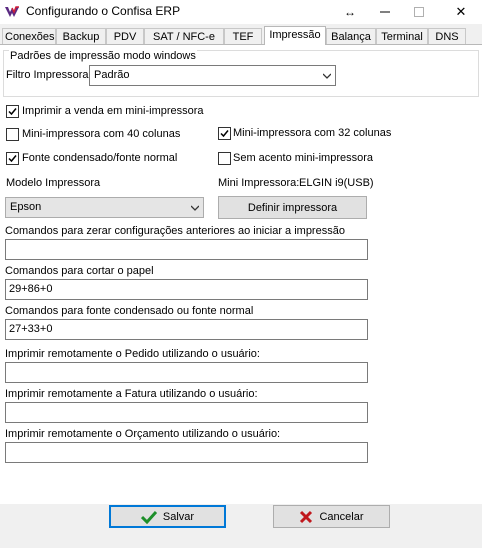  Describe the element at coordinates (241, 12) in the screenshot. I see `title-bar: Configurando o Confisa ERP ↔ ✕` at that location.